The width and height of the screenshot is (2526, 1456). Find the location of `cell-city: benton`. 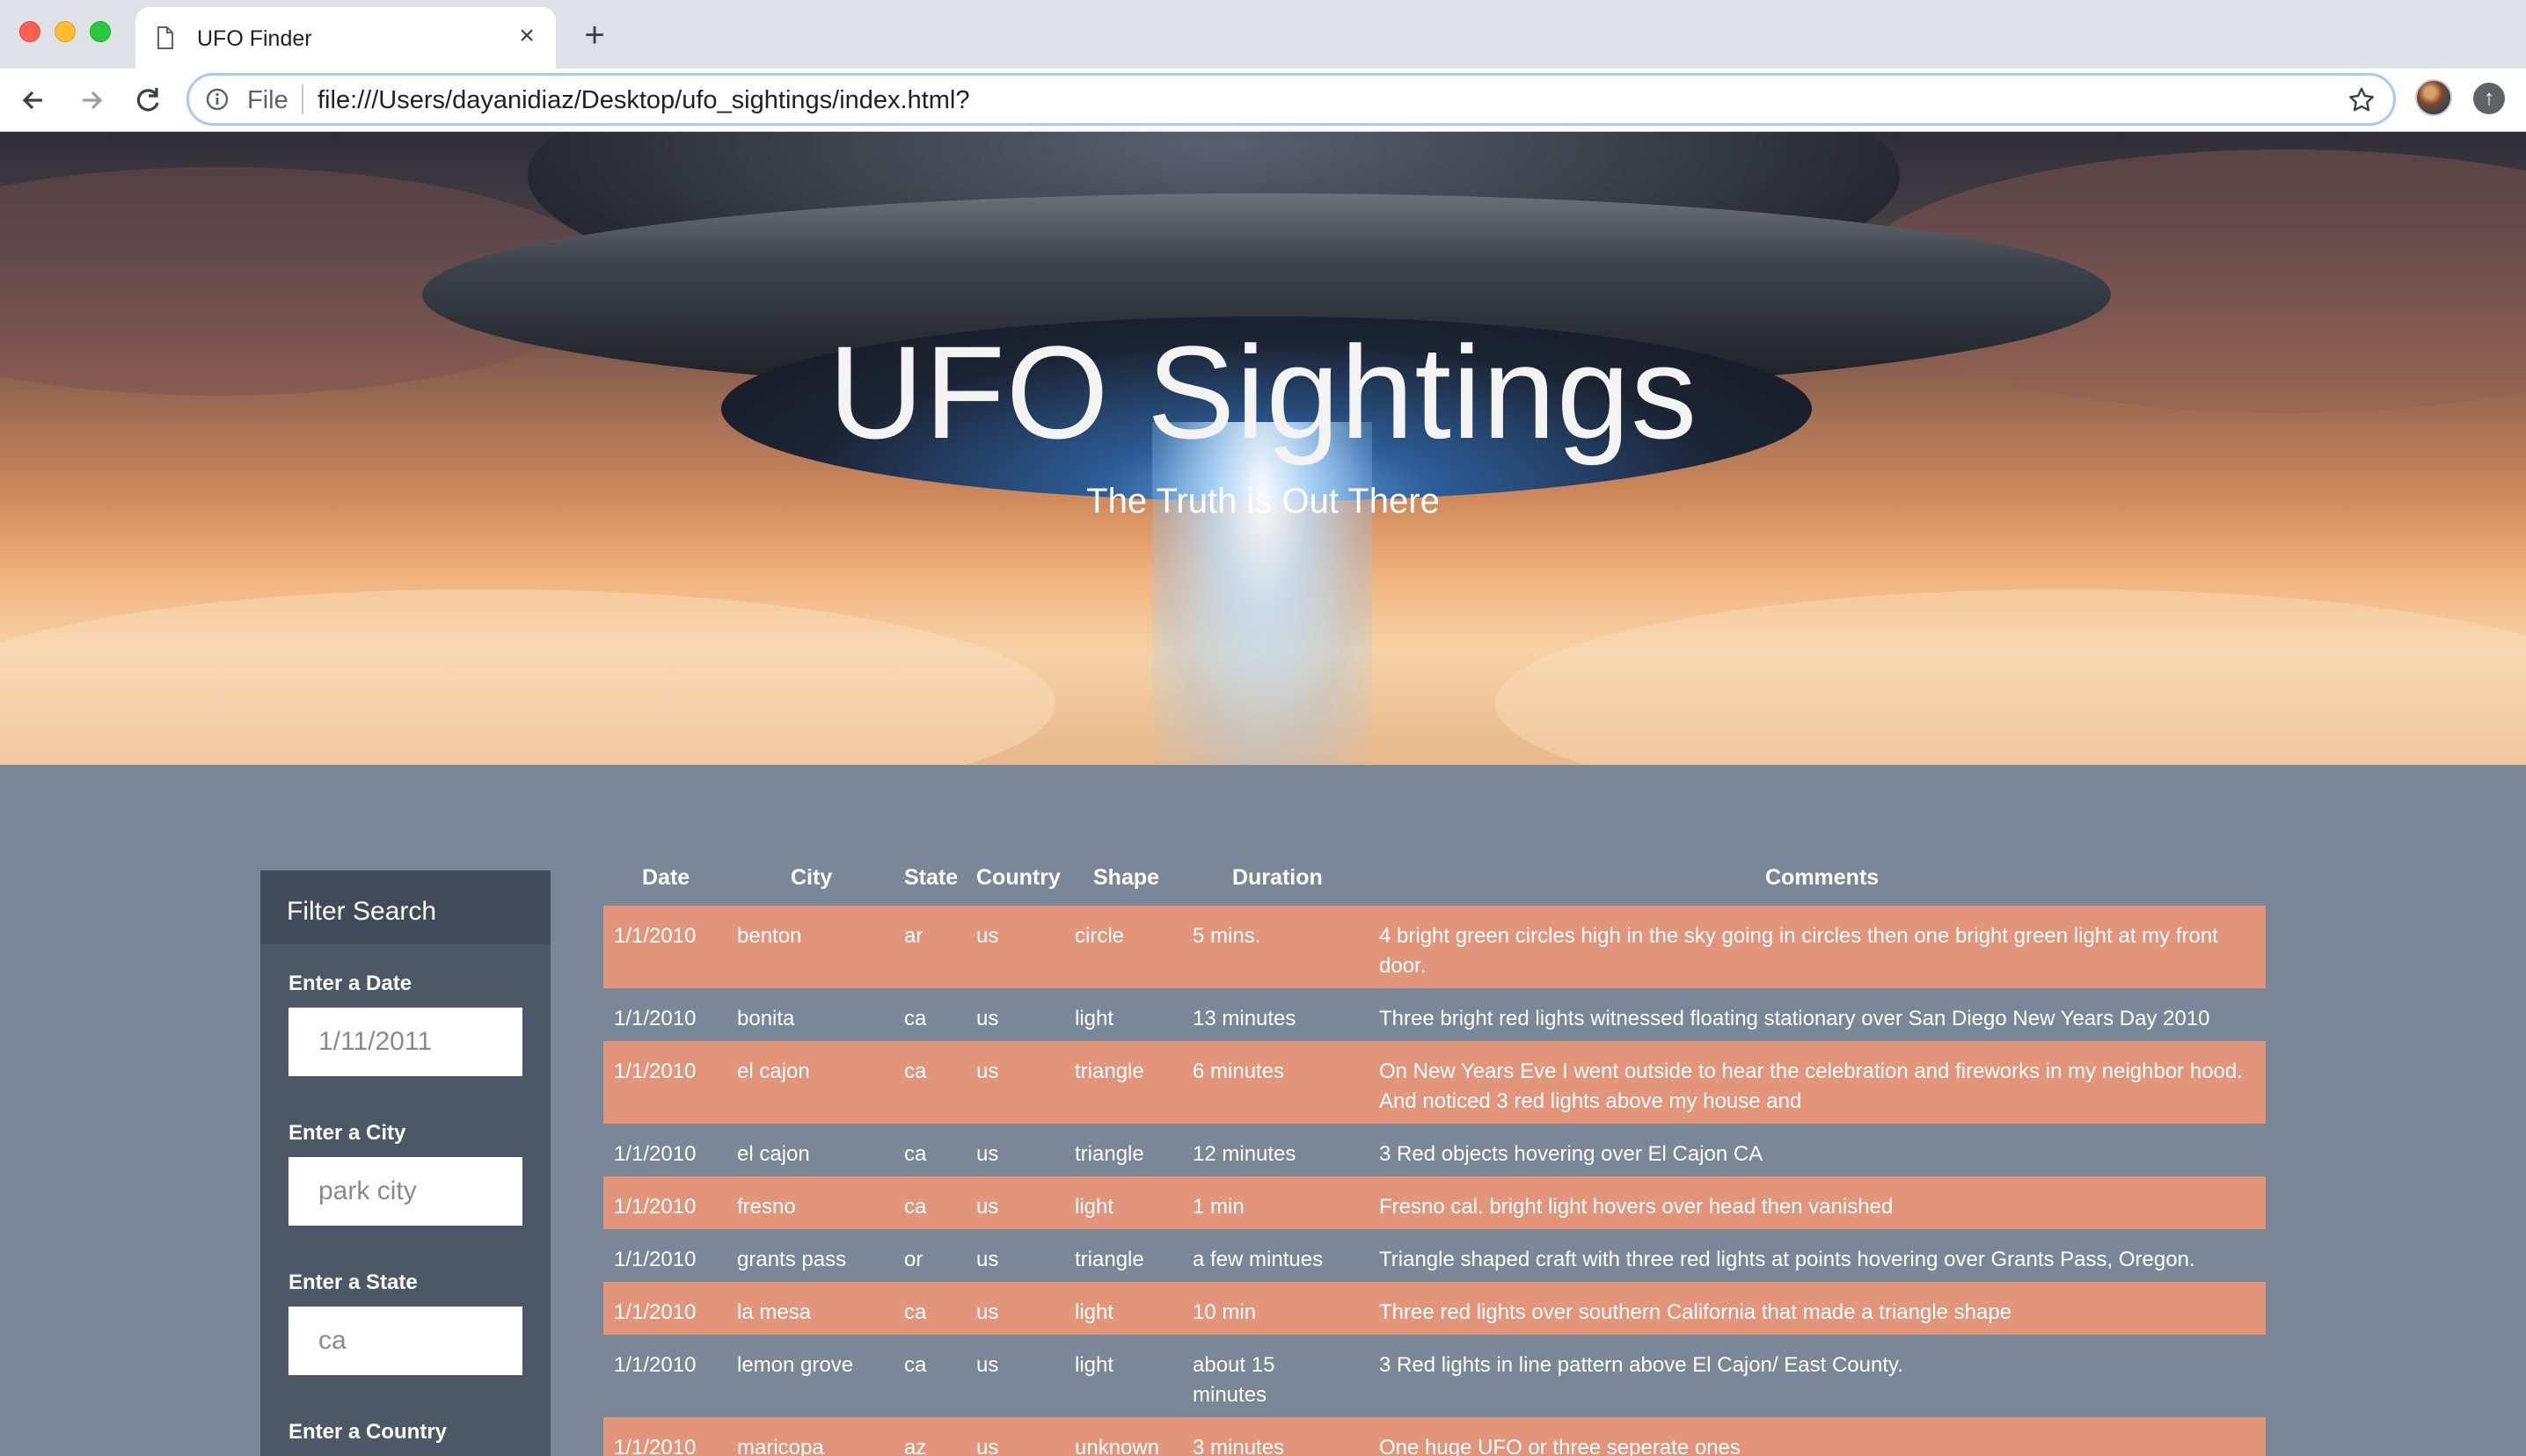

cell-city: benton is located at coordinates (770, 936).